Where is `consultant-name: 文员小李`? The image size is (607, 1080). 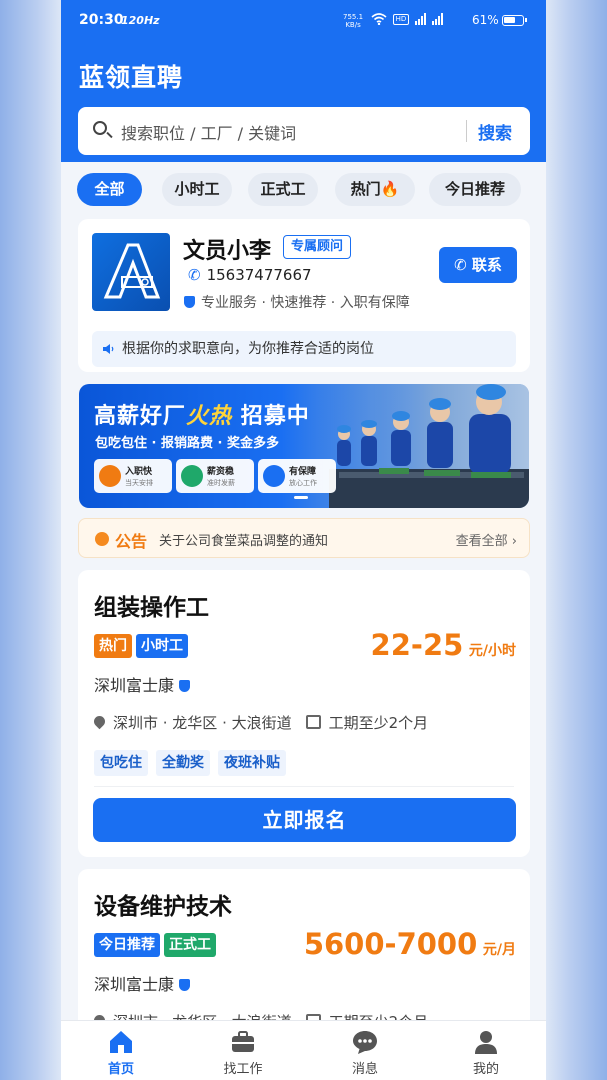
consultant-name: 文员小李 is located at coordinates (227, 251).